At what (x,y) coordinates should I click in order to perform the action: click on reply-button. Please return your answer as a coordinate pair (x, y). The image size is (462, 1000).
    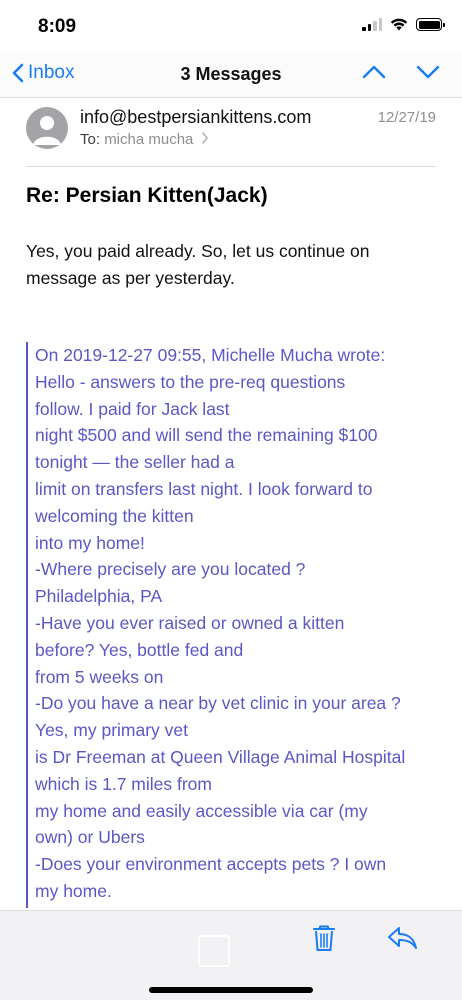
    Looking at the image, I should click on (402, 940).